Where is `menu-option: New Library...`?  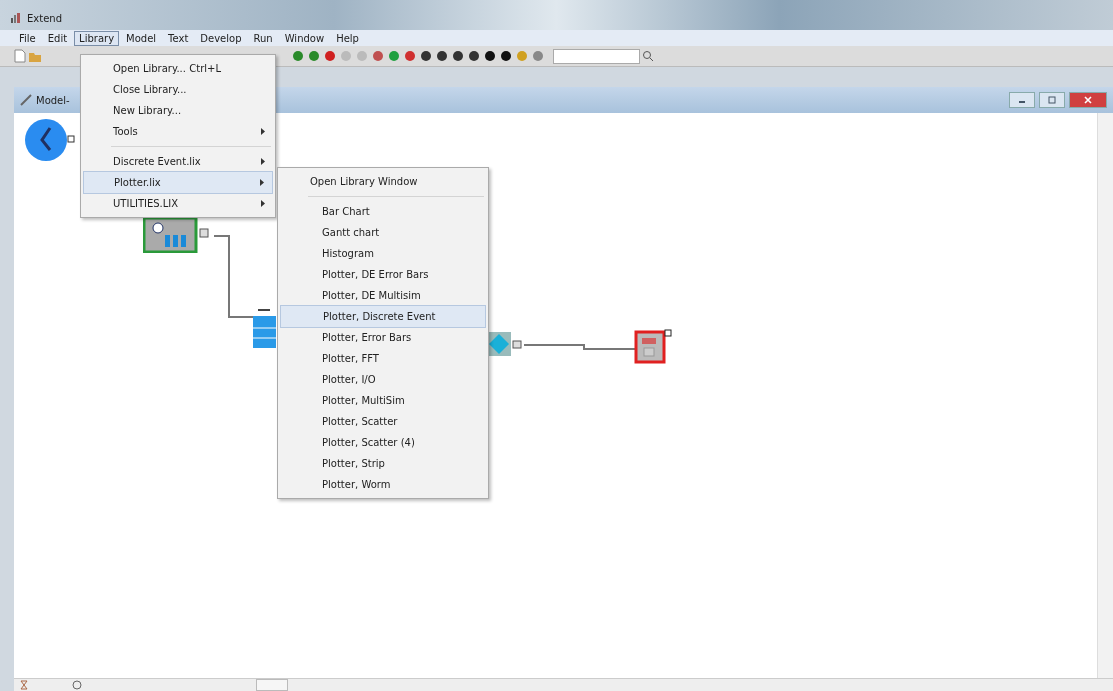
menu-option: New Library... is located at coordinates (178, 110).